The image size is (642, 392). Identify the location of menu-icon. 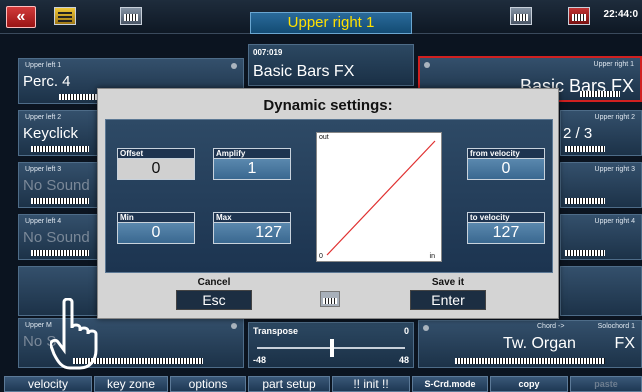
(65, 16).